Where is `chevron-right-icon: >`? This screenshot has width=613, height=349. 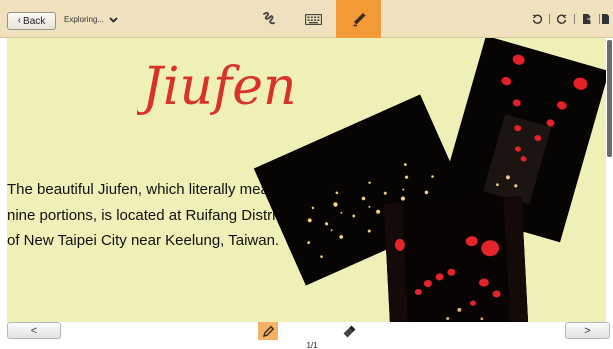 chevron-right-icon: > is located at coordinates (587, 330).